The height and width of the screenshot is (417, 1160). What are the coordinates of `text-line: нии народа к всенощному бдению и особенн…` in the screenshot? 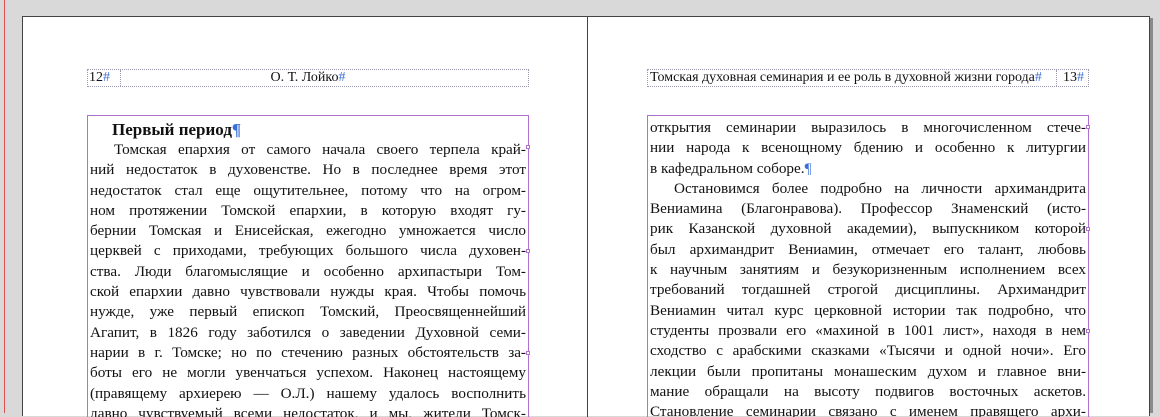 It's located at (868, 148).